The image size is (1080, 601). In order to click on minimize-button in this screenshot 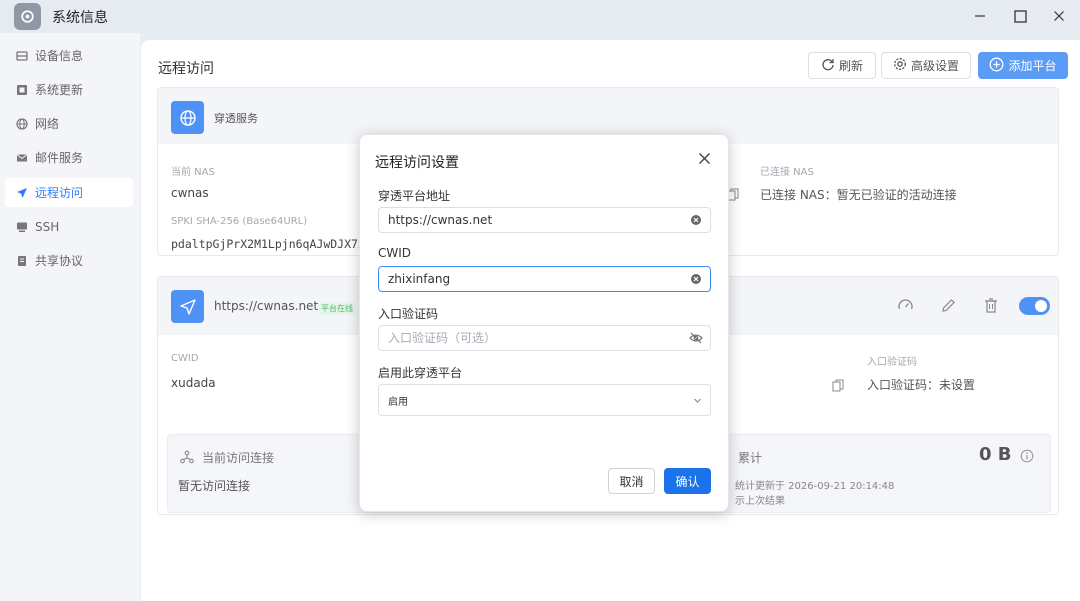, I will do `click(980, 16)`.